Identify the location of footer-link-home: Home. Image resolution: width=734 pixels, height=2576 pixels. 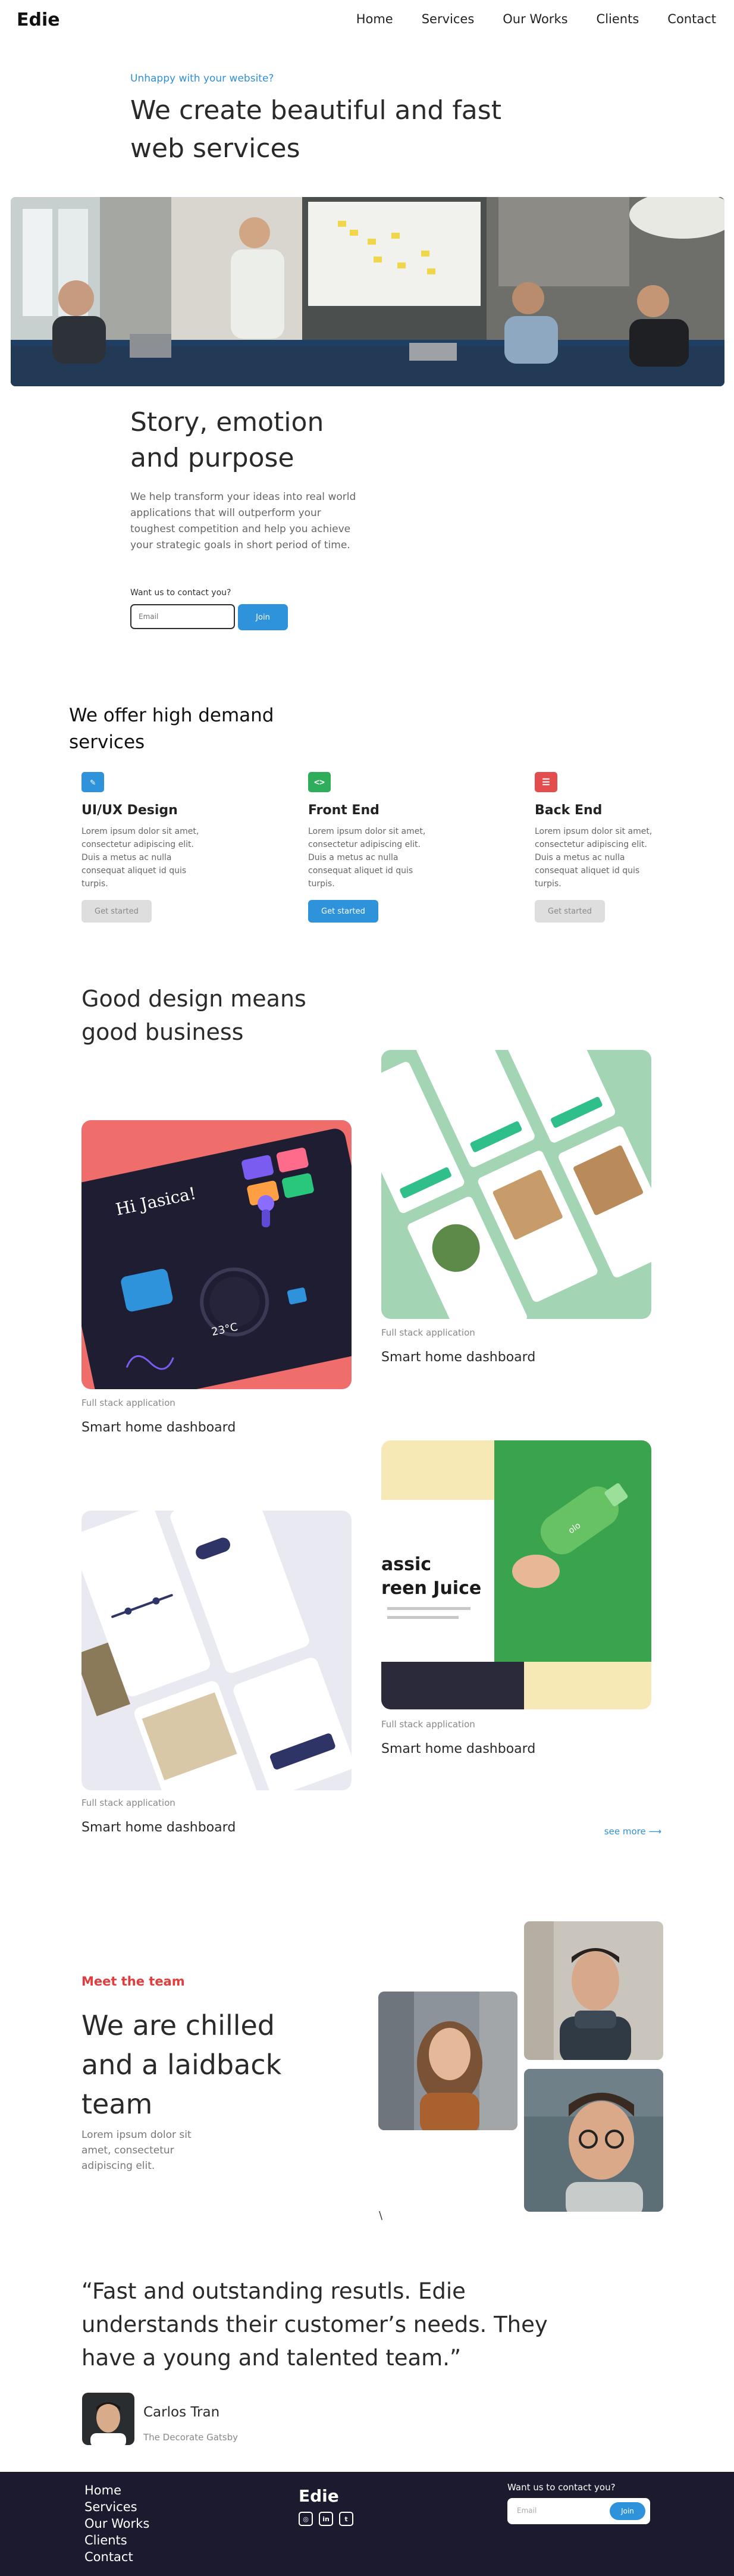
(116, 2490).